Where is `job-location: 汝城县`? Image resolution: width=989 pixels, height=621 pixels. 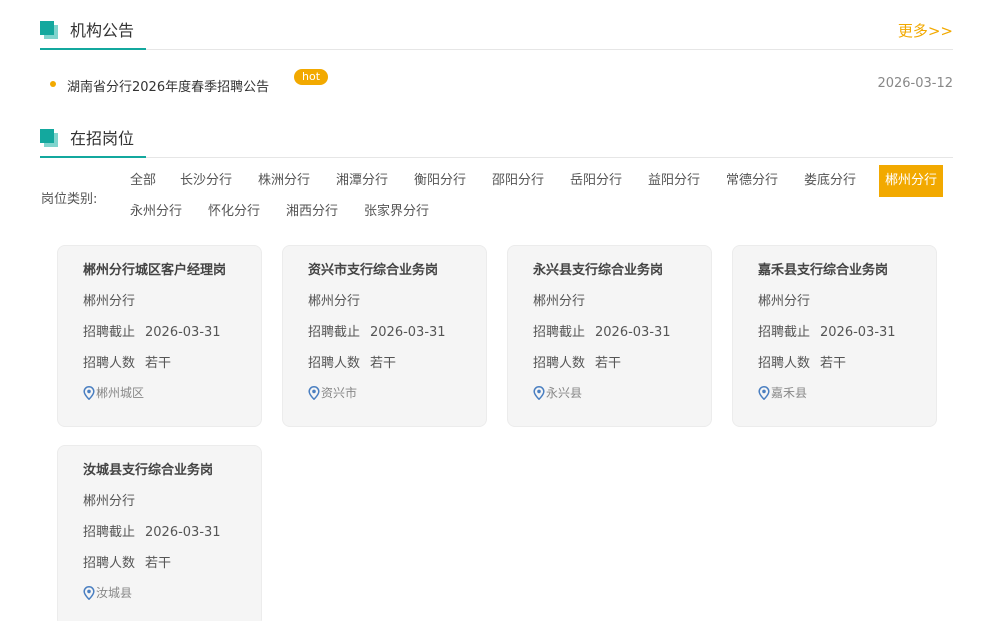 job-location: 汝城县 is located at coordinates (107, 592).